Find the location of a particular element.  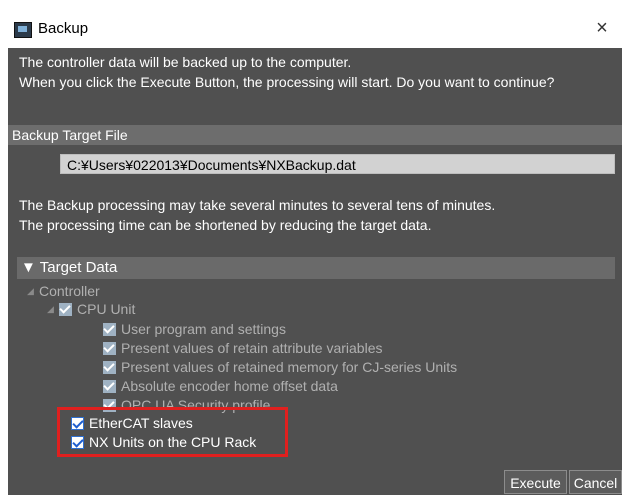

tree-item-encoder-offset: Absolute encoder home offset data is located at coordinates (220, 386).